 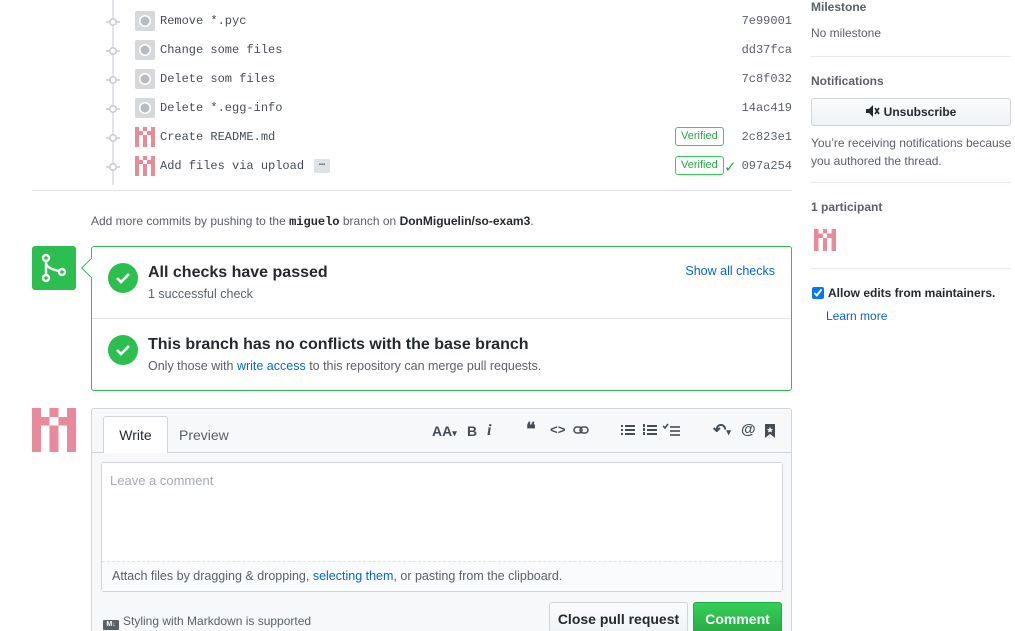 I want to click on commit-row: Remove *.pyc 7e99001, so click(x=400, y=20).